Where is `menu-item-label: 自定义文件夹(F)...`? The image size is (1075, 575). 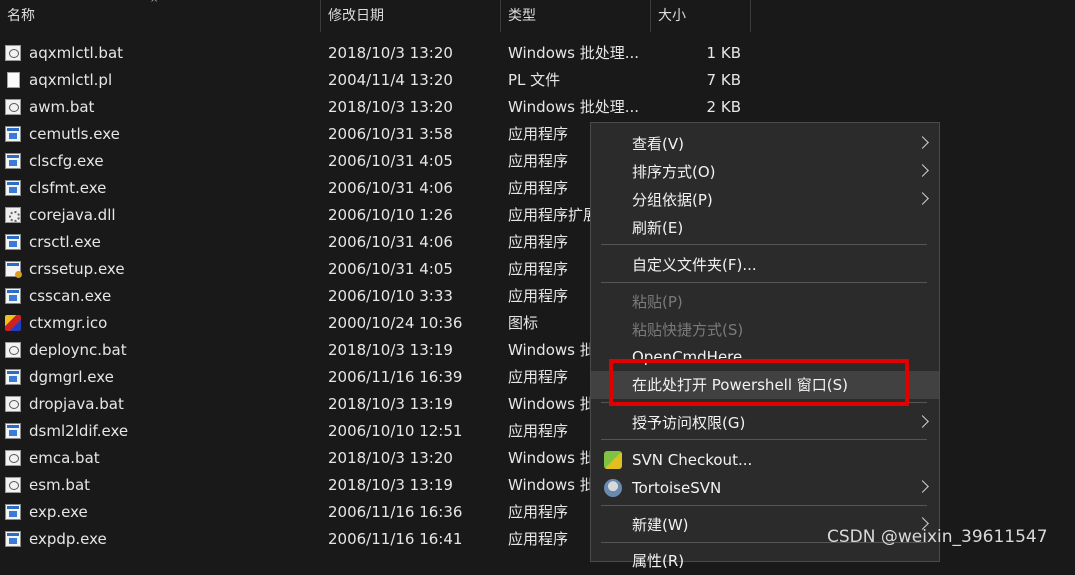 menu-item-label: 自定义文件夹(F)... is located at coordinates (694, 265).